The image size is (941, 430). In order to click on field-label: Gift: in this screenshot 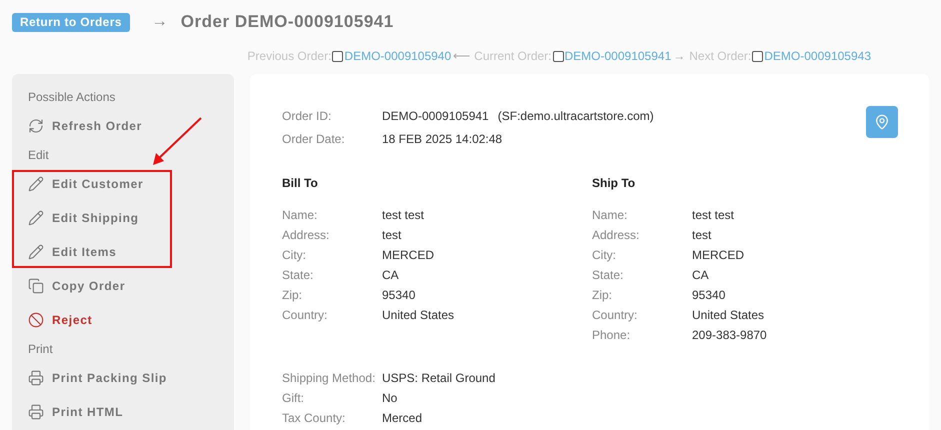, I will do `click(294, 398)`.